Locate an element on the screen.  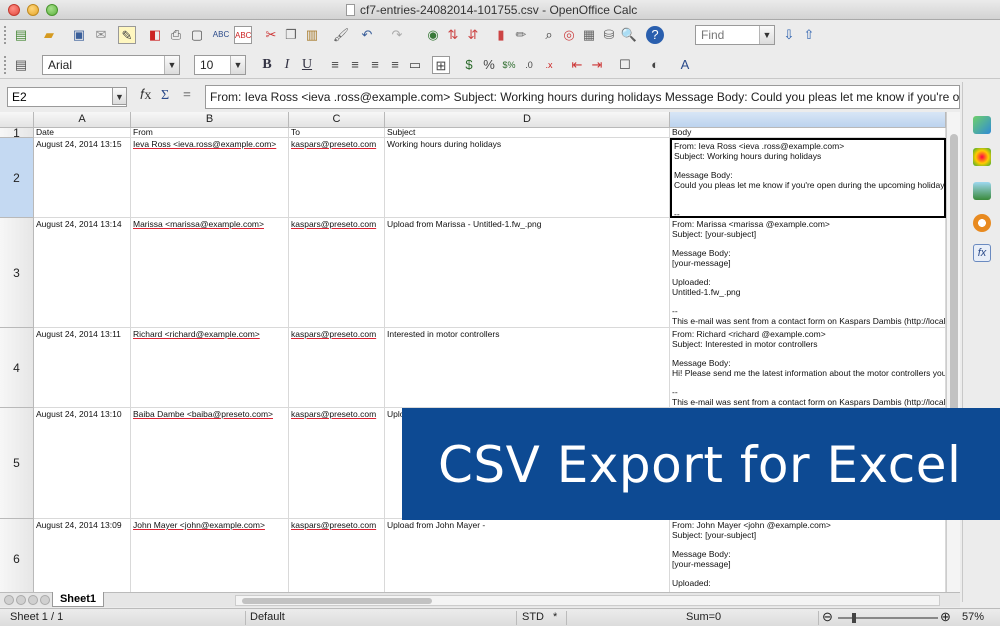
increase-indent-icon: ⇥ is located at coordinates (597, 65).